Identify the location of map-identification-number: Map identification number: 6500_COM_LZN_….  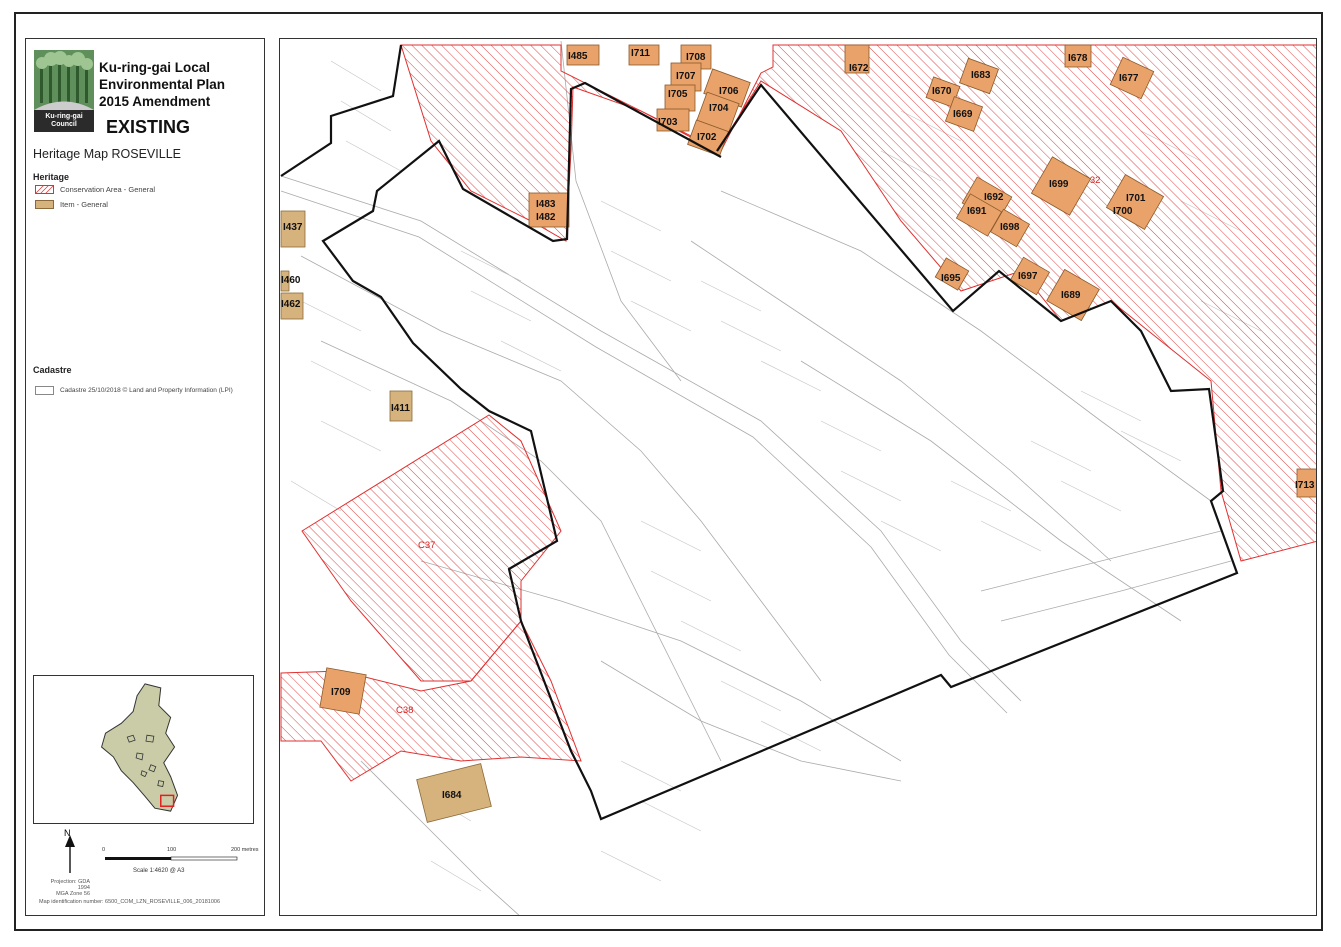
(130, 902).